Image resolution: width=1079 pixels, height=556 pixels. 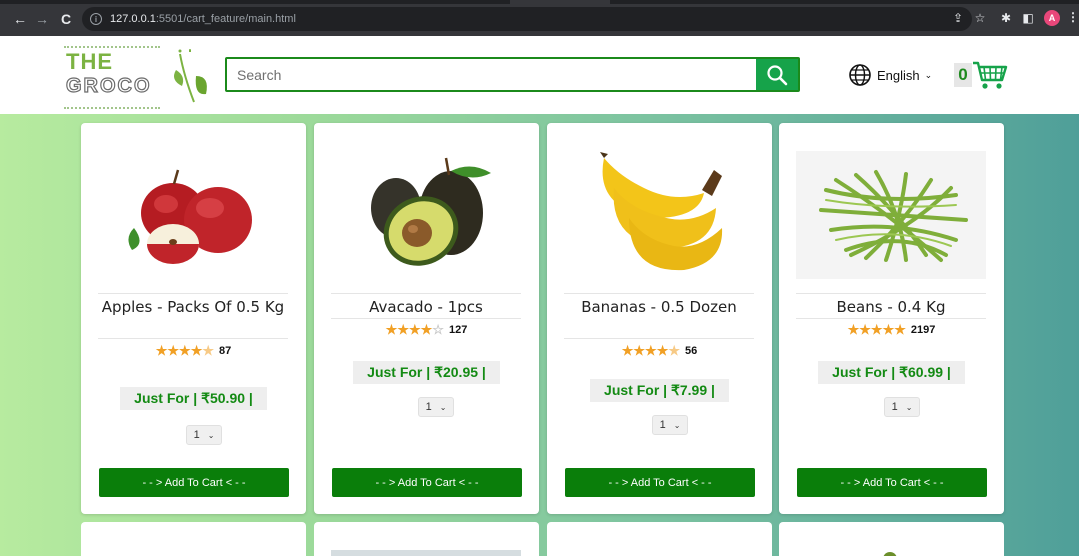 I want to click on search-bar, so click(x=512, y=74).